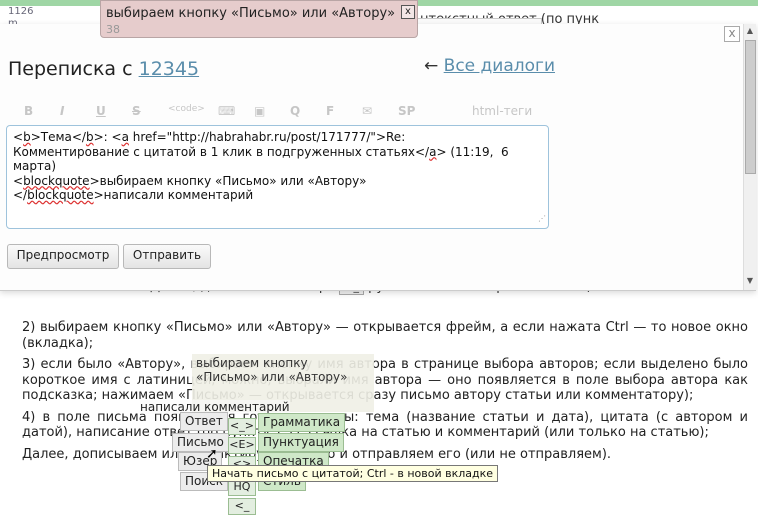 This screenshot has height=524, width=758. Describe the element at coordinates (21, 11) in the screenshot. I see `side-label: 1126` at that location.